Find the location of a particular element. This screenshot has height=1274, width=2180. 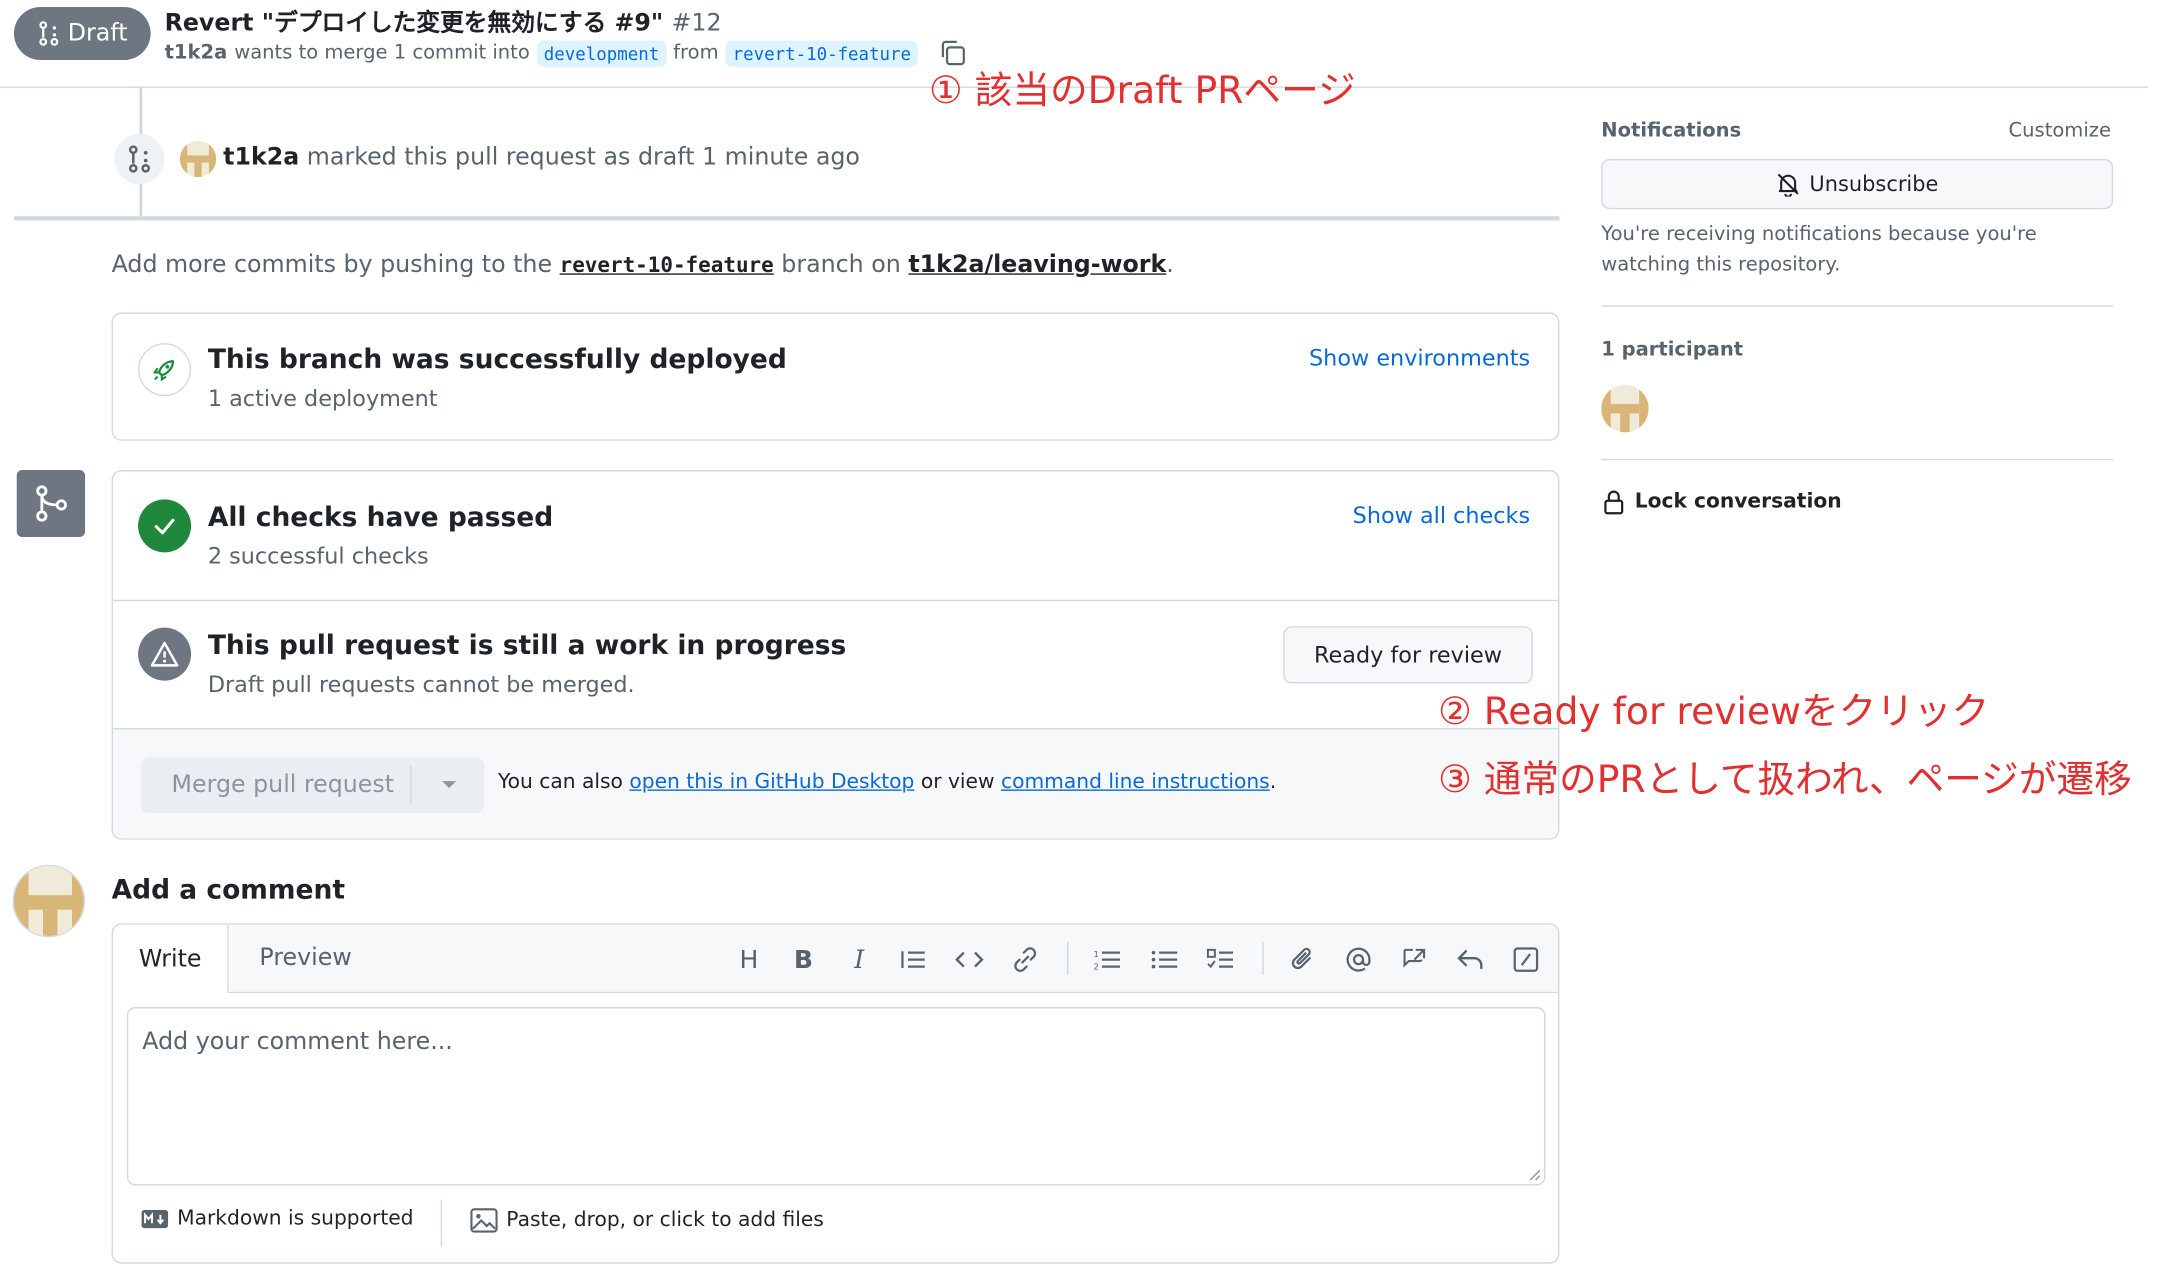

deployment-title: This branch was successfully deployed is located at coordinates (497, 360).